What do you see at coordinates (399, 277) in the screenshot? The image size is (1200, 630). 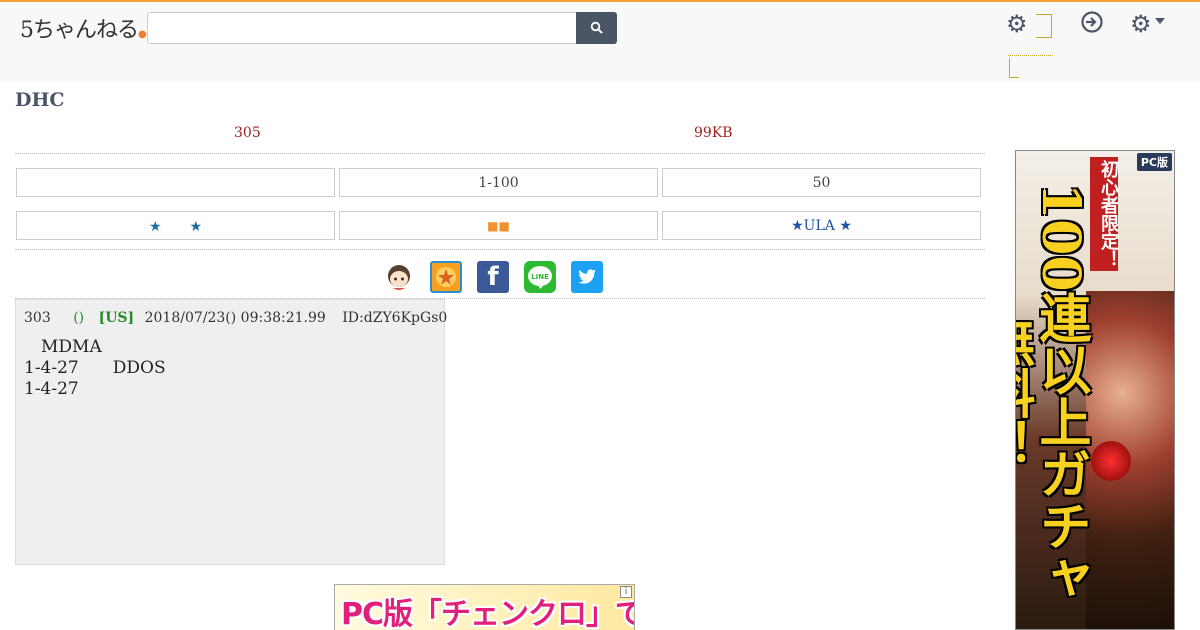 I see `character-icon` at bounding box center [399, 277].